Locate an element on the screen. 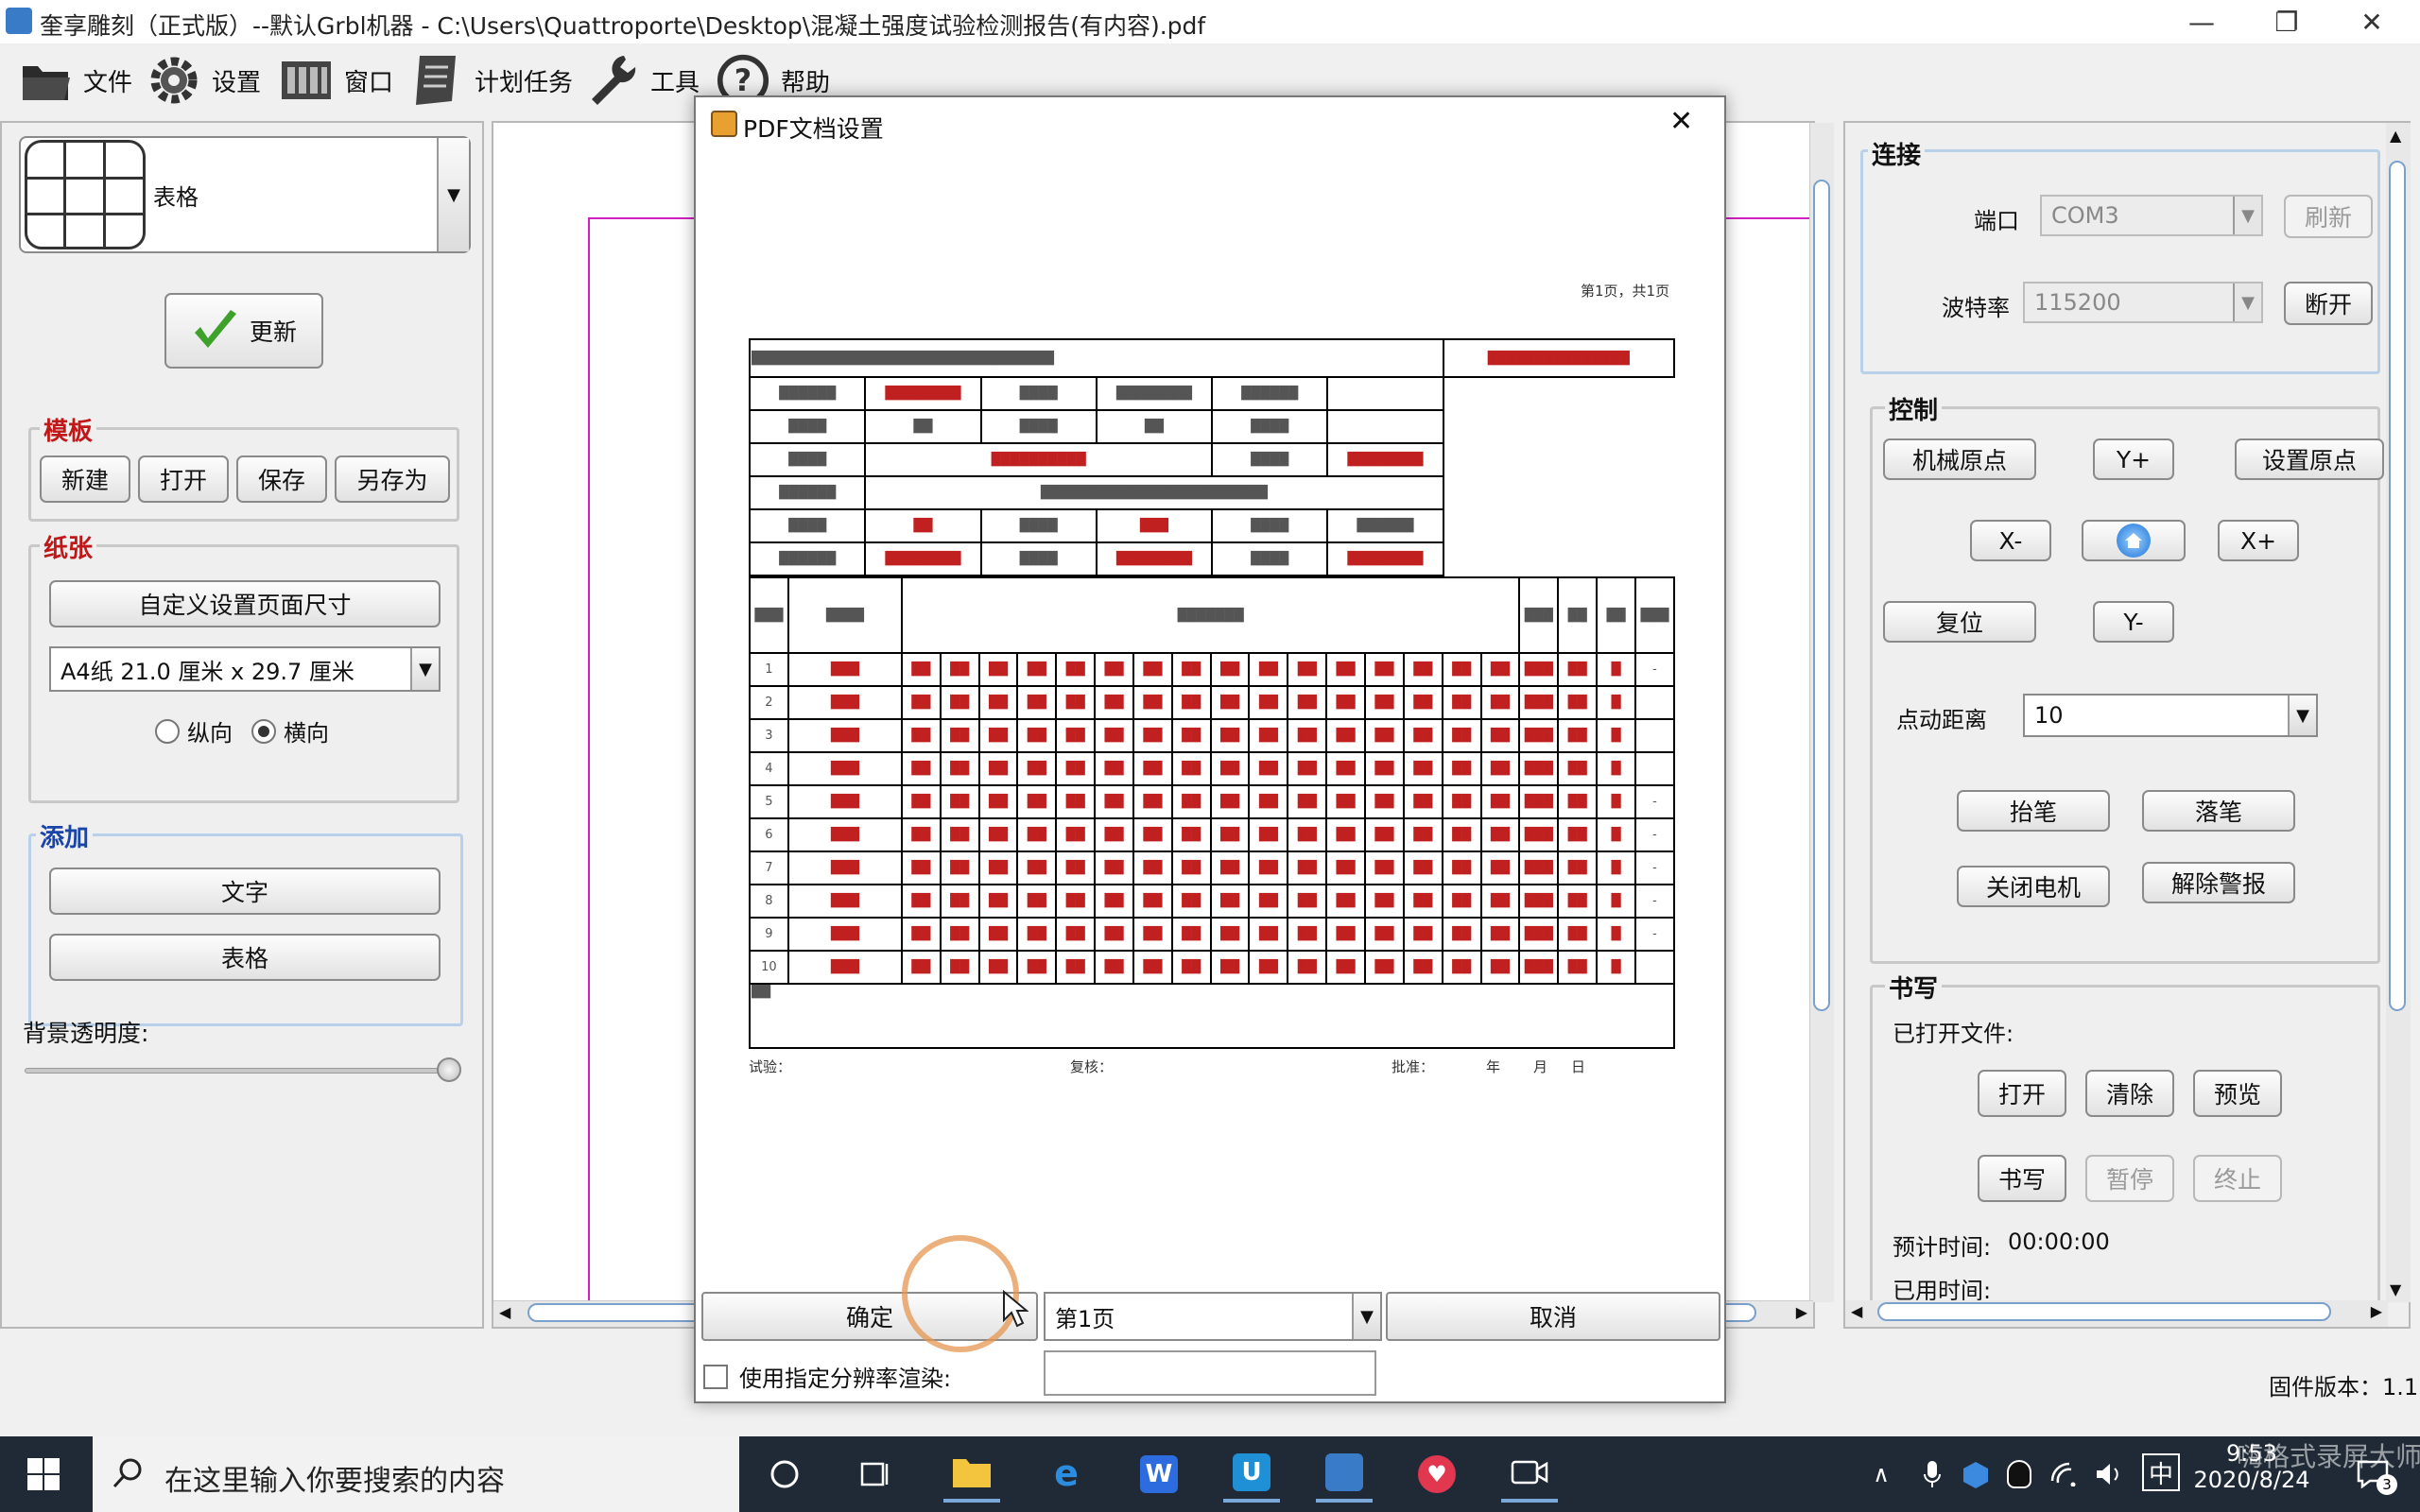  wifi-icon is located at coordinates (2064, 1474).